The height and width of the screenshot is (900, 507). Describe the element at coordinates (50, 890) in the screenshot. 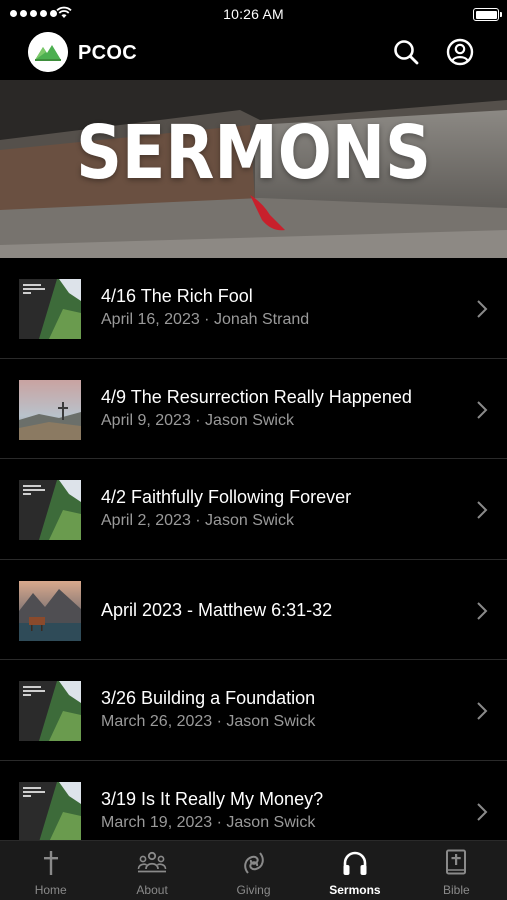

I see `tab-label: Home` at that location.